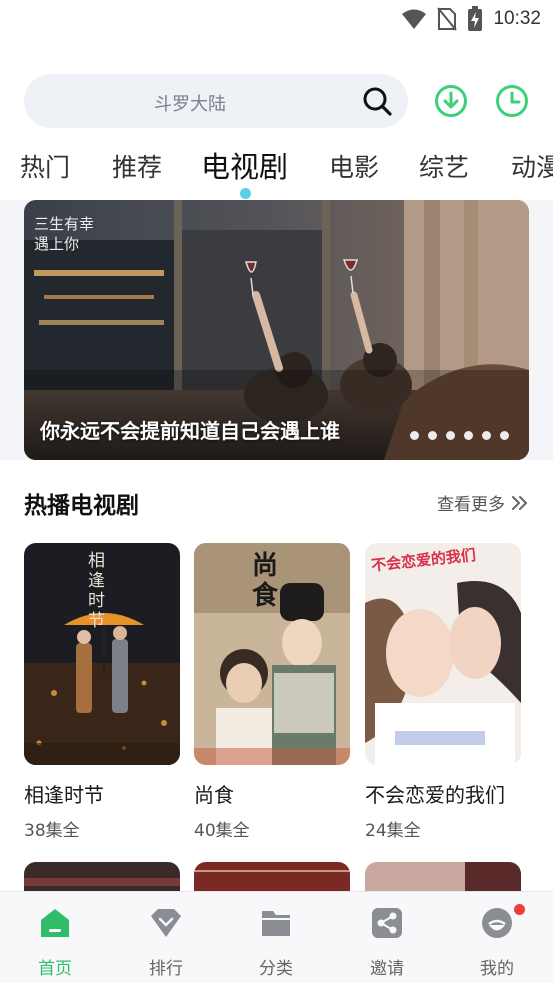 Image resolution: width=553 pixels, height=983 pixels. Describe the element at coordinates (387, 942) in the screenshot. I see `nav-invite: 邀请` at that location.